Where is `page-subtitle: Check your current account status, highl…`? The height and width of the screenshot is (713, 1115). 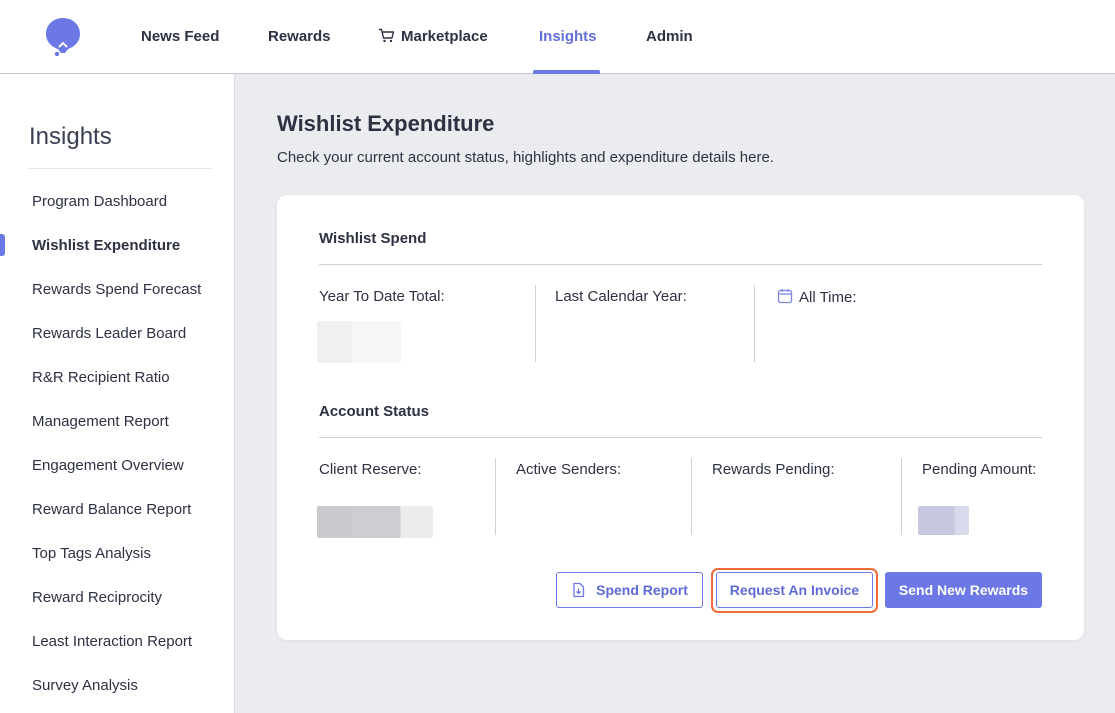
page-subtitle: Check your current account status, highl… is located at coordinates (525, 157).